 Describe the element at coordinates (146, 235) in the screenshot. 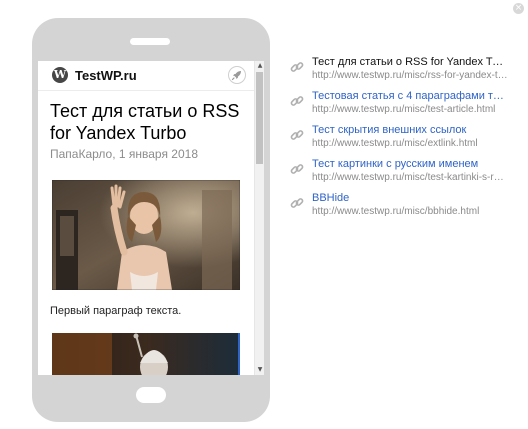

I see `hero-photo` at that location.